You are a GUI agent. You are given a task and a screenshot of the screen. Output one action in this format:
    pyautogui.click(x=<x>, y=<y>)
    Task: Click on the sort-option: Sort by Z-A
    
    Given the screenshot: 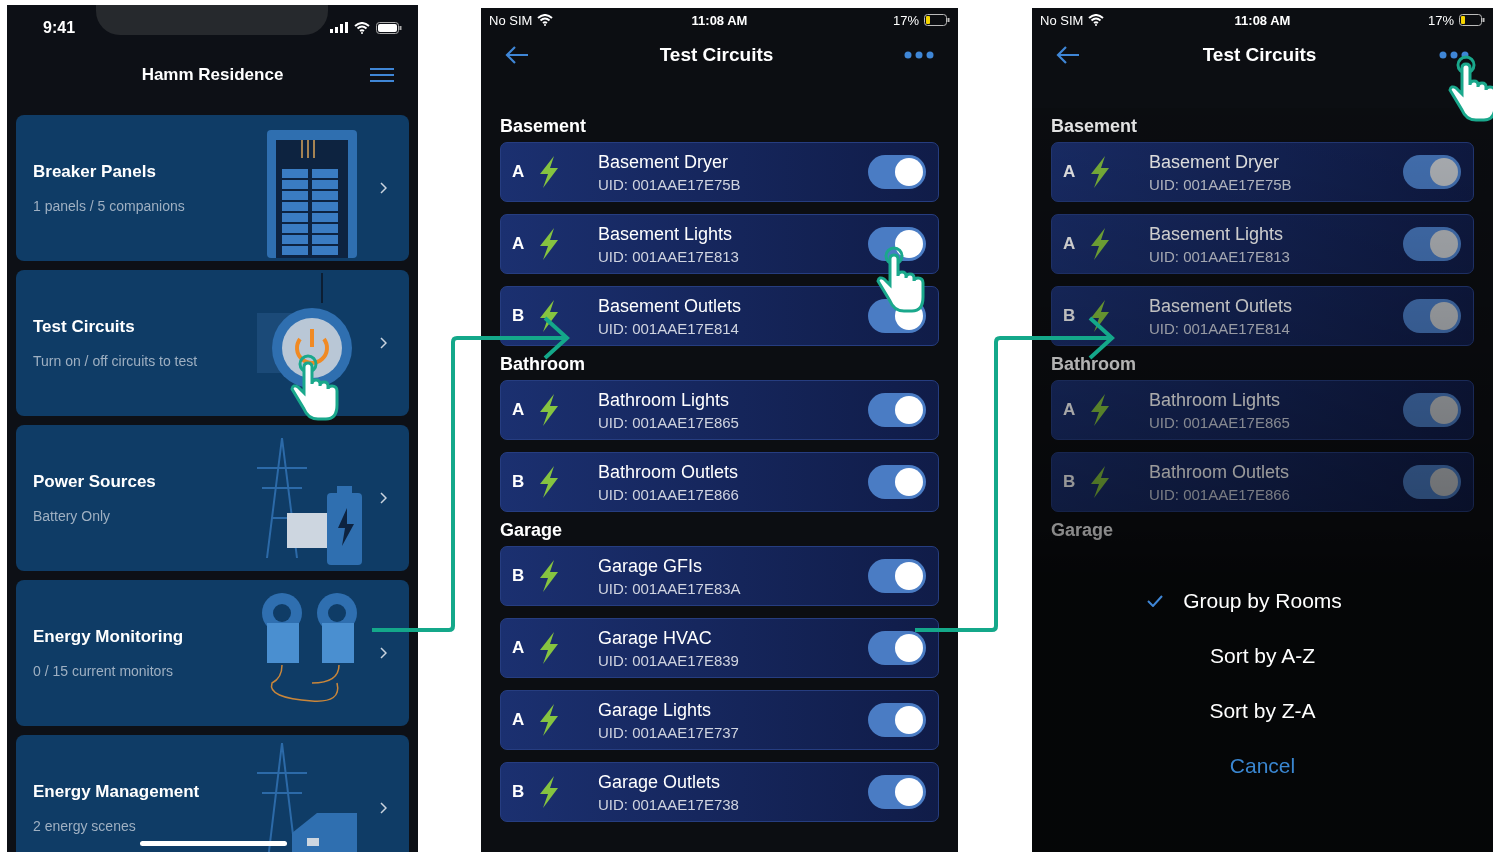 What is the action you would take?
    pyautogui.click(x=1244, y=710)
    